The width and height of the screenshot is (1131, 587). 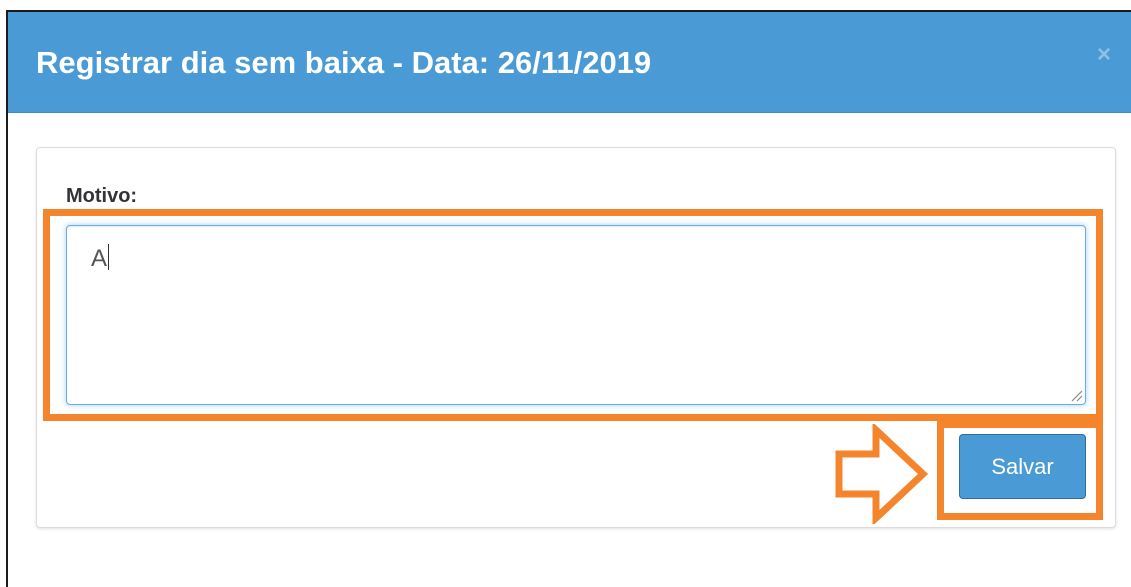 What do you see at coordinates (1022, 466) in the screenshot?
I see `save-button: Salvar` at bounding box center [1022, 466].